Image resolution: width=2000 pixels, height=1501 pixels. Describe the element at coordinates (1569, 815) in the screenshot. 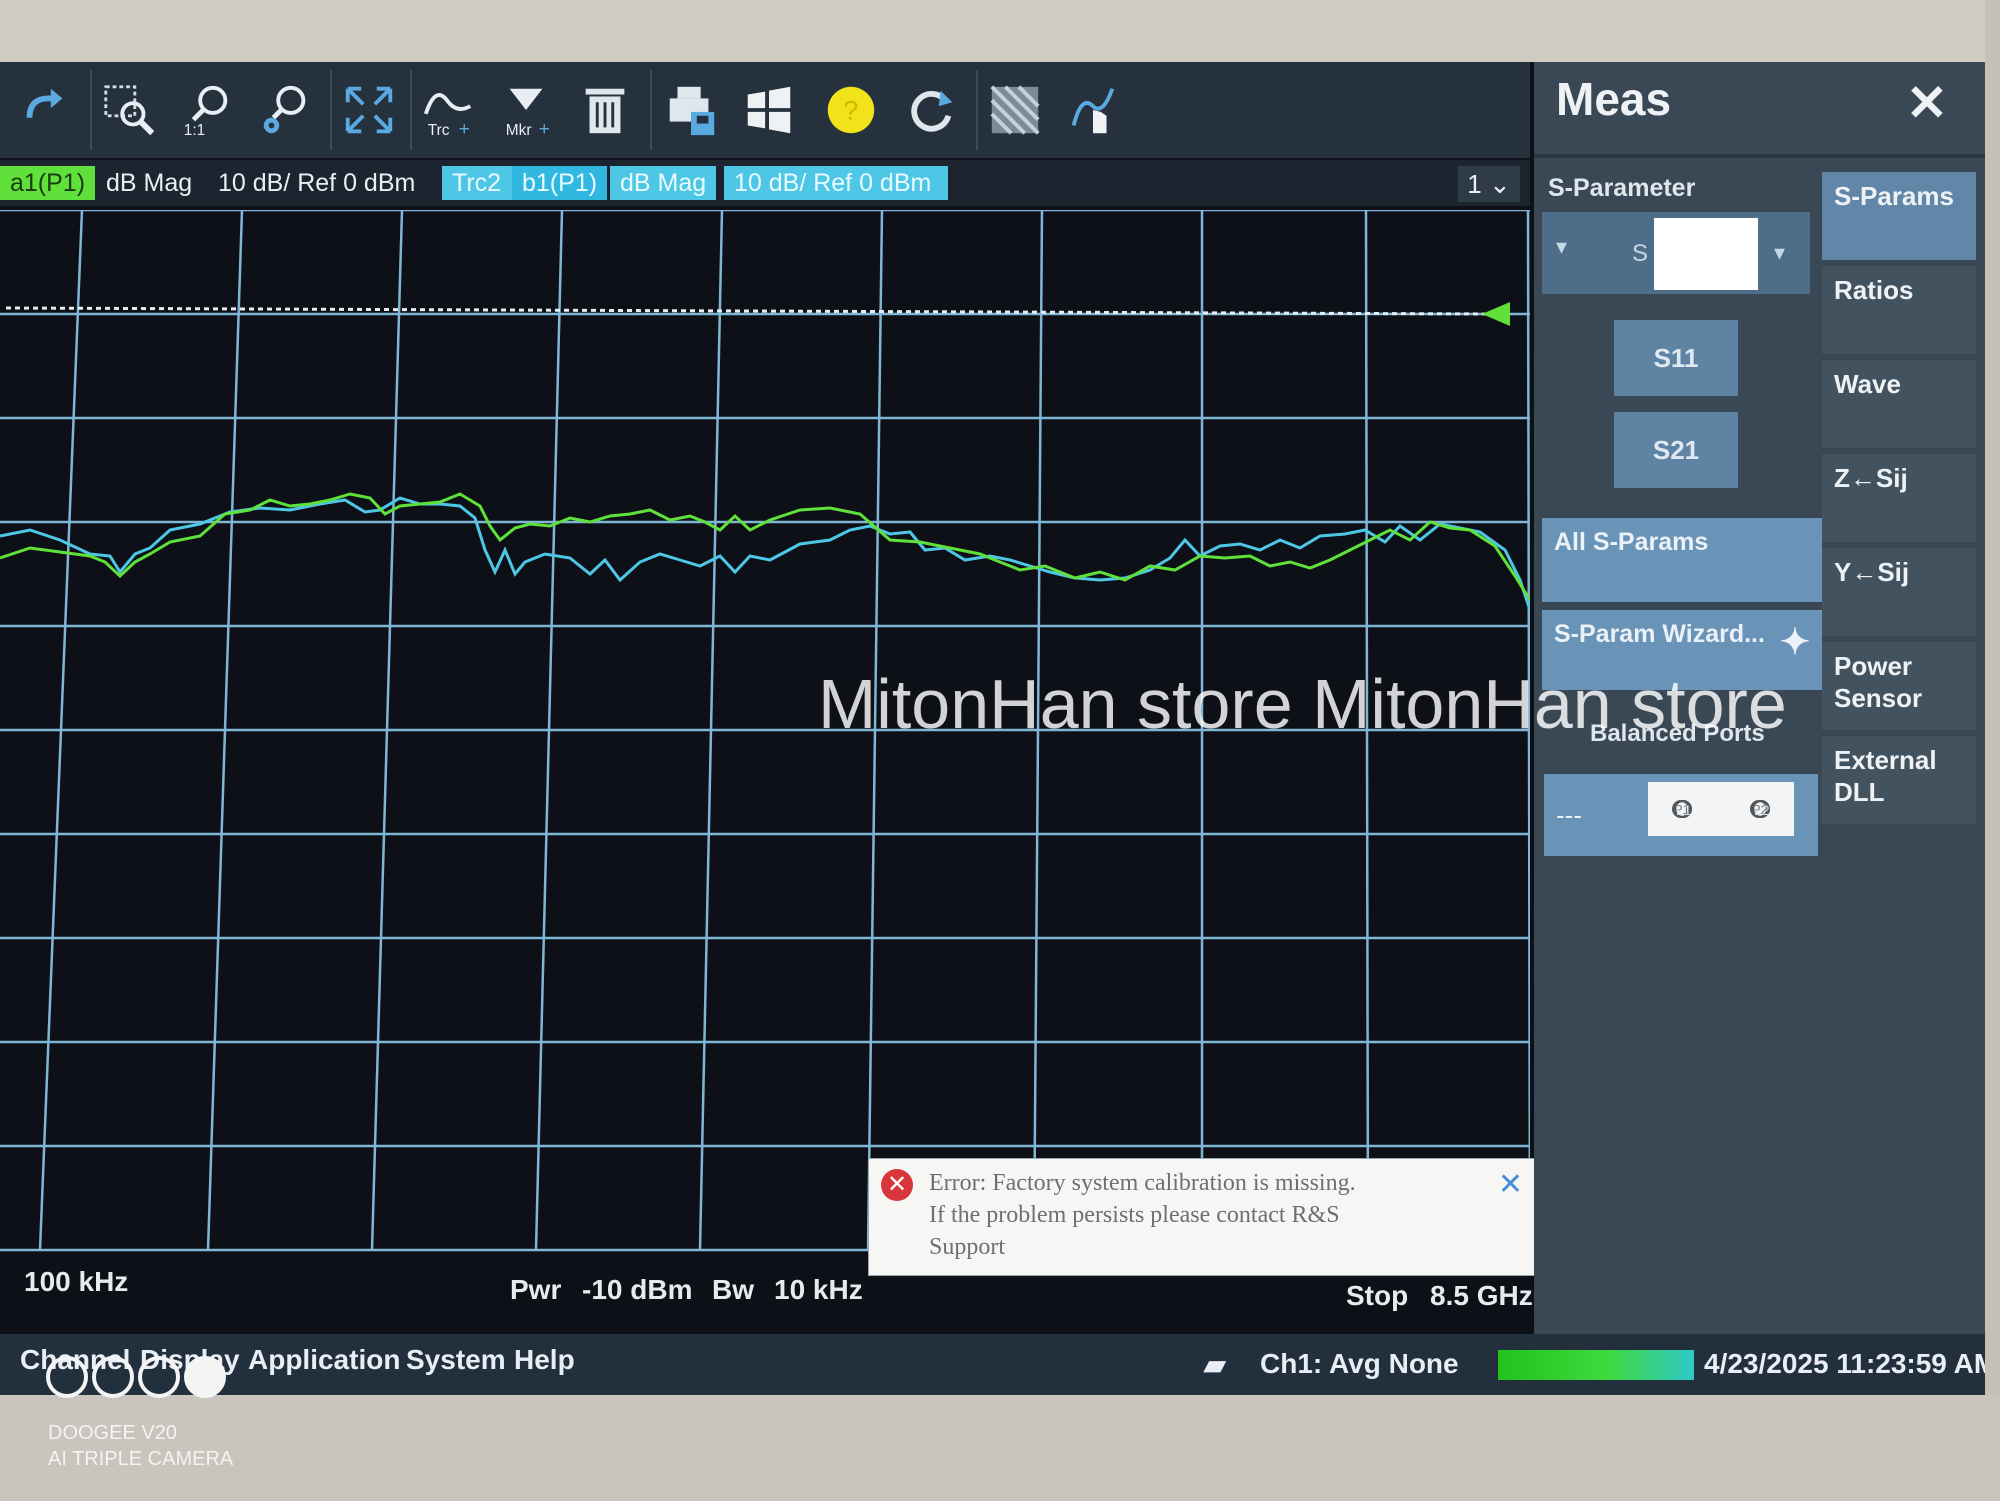

I see `port-config-dash: ---` at that location.